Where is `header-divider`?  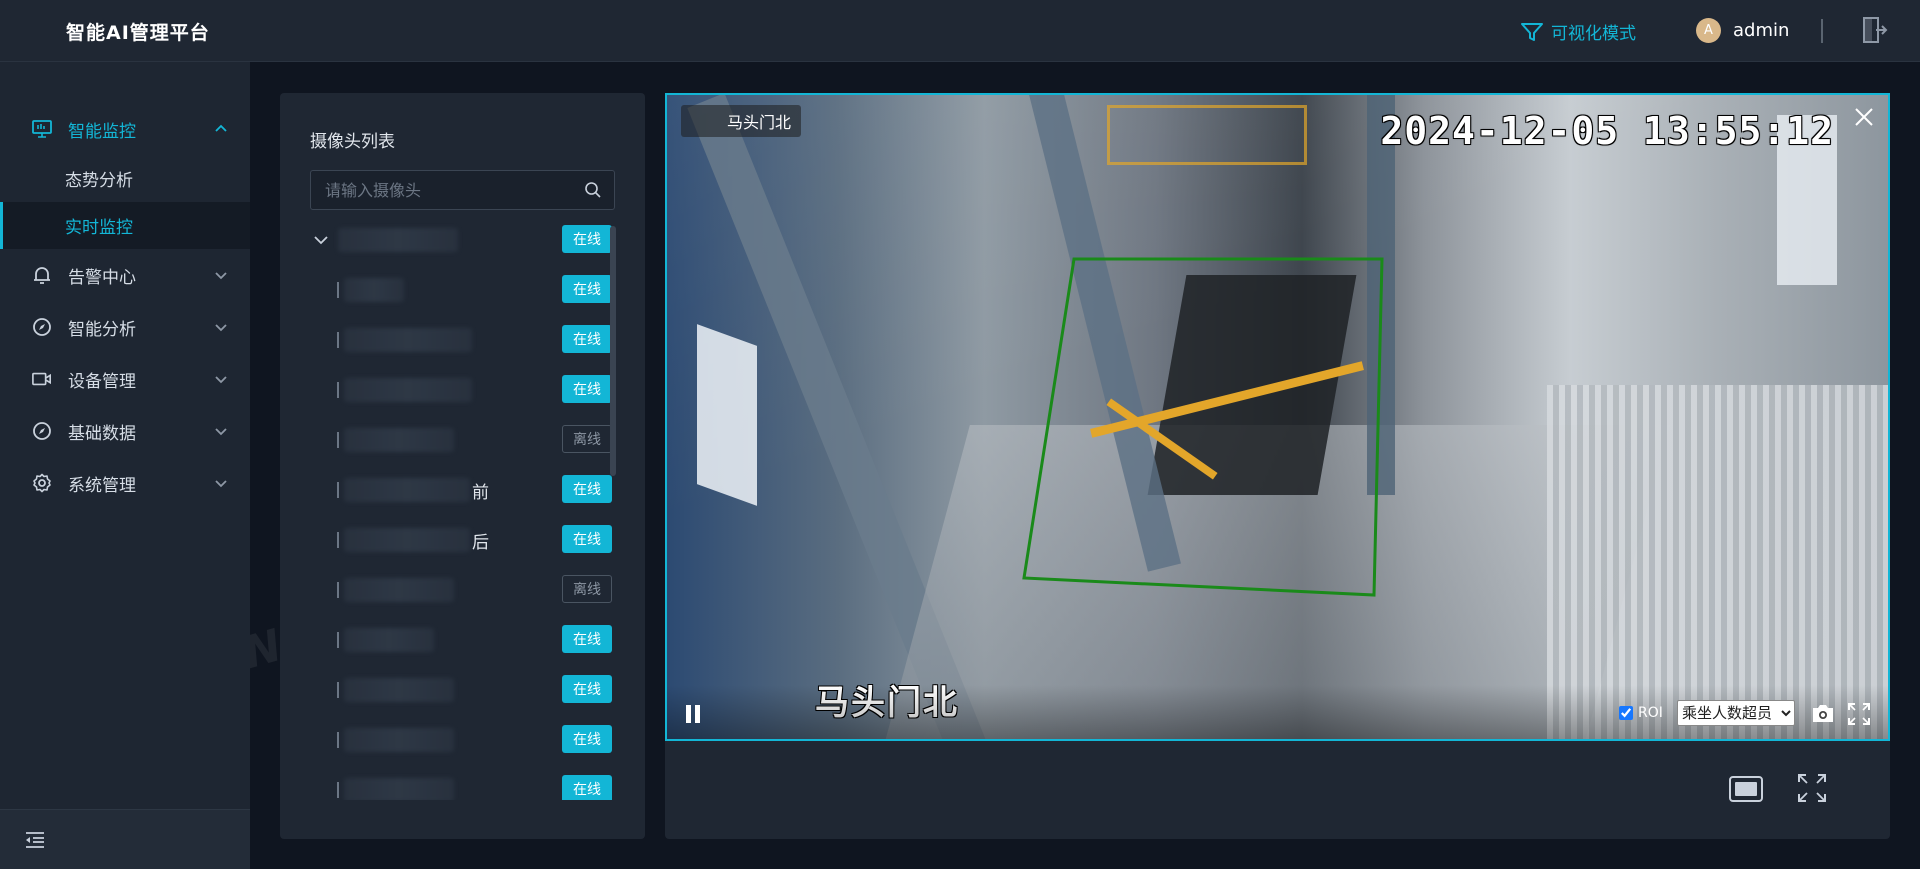 header-divider is located at coordinates (1822, 31).